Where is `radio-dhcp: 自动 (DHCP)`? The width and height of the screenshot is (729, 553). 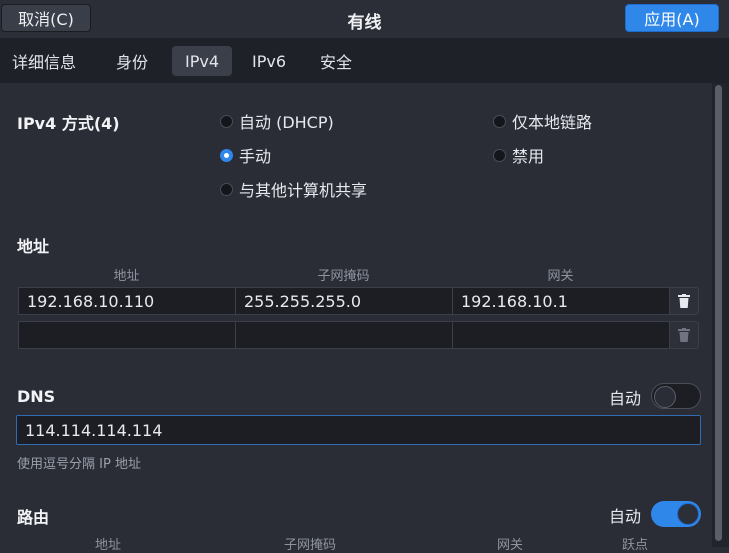
radio-dhcp: 自动 (DHCP) is located at coordinates (277, 121).